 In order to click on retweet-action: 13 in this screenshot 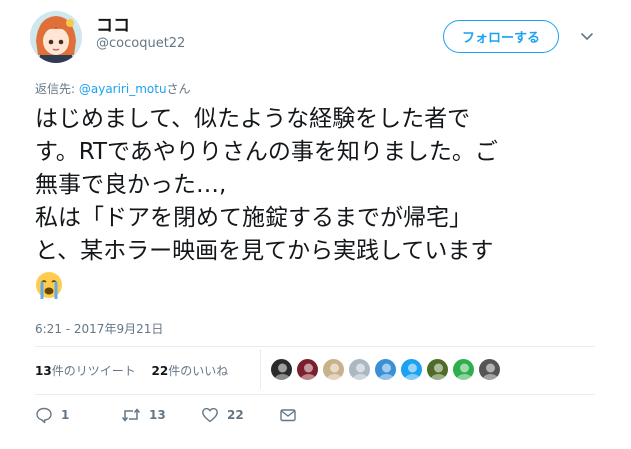, I will do `click(161, 415)`.